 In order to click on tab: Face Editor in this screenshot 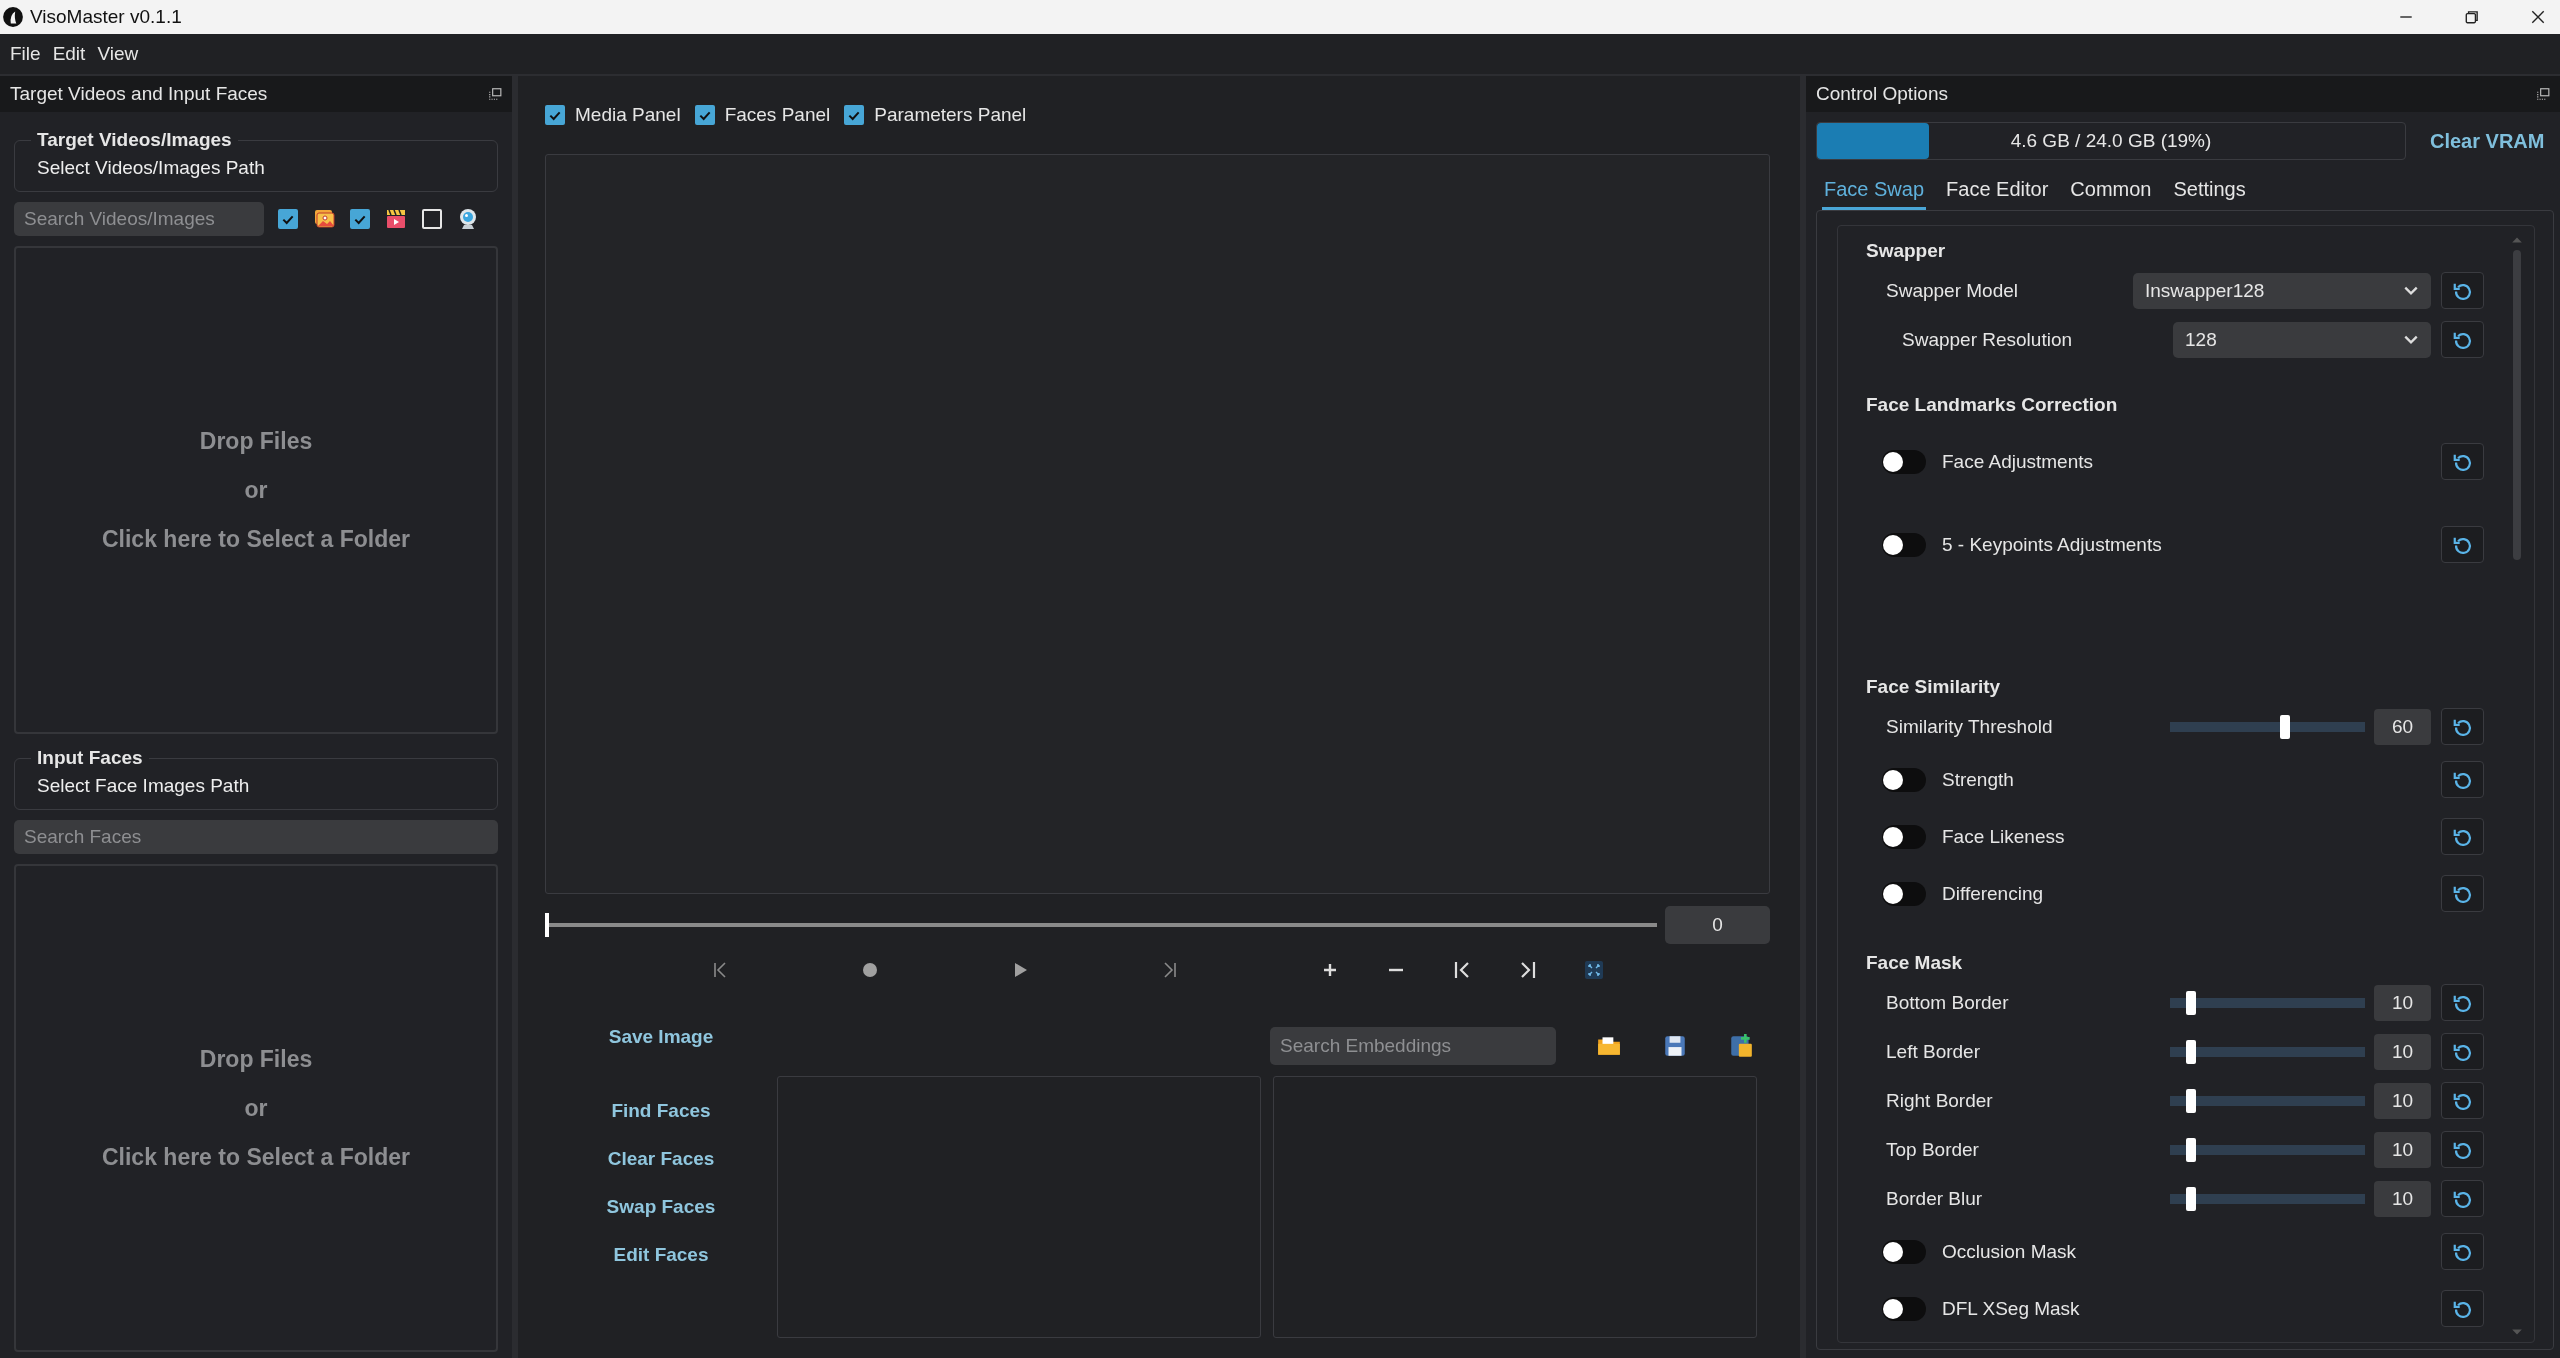, I will do `click(1997, 192)`.